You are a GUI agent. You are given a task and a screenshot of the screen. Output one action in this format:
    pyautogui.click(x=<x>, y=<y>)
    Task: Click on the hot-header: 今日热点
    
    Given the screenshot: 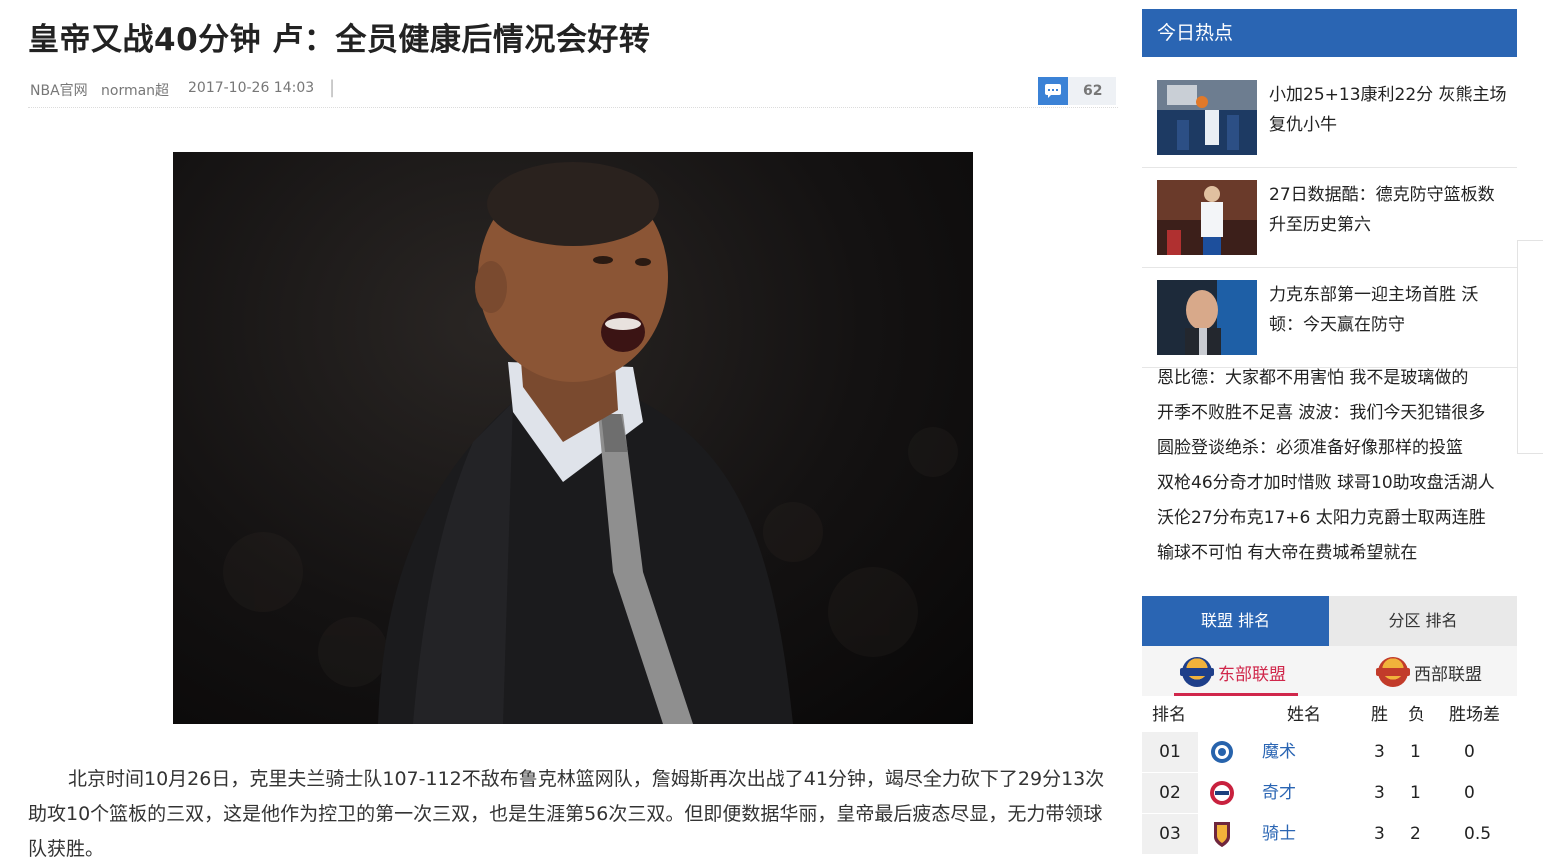 What is the action you would take?
    pyautogui.click(x=1329, y=33)
    